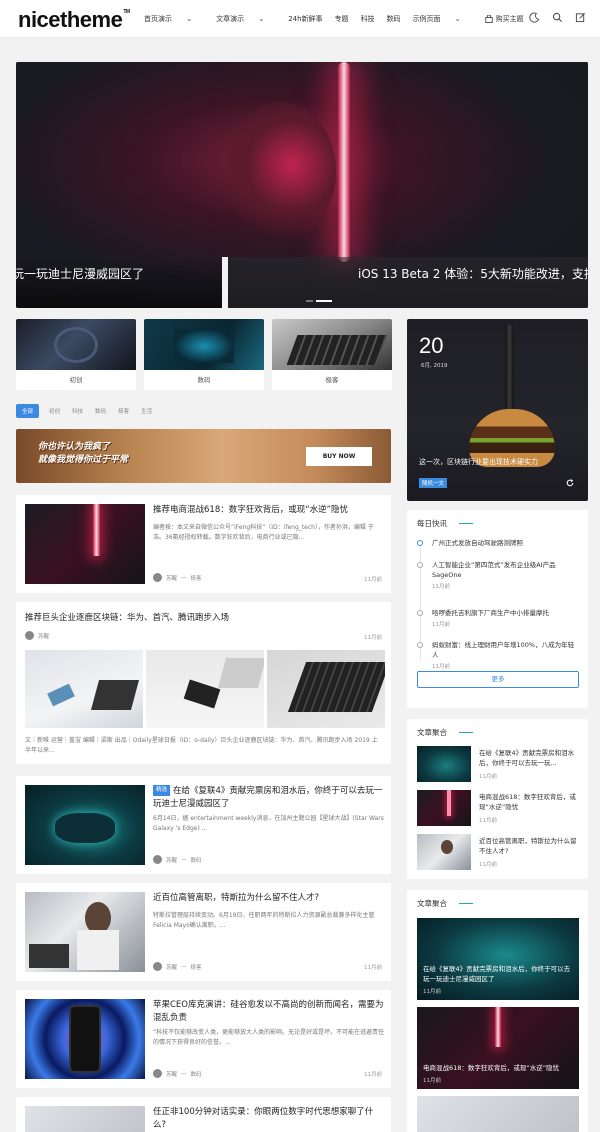  I want to click on aggregate-item: 电商混战618：数字狂欢背后，或现“水逆”隐忧 11月前, so click(498, 808).